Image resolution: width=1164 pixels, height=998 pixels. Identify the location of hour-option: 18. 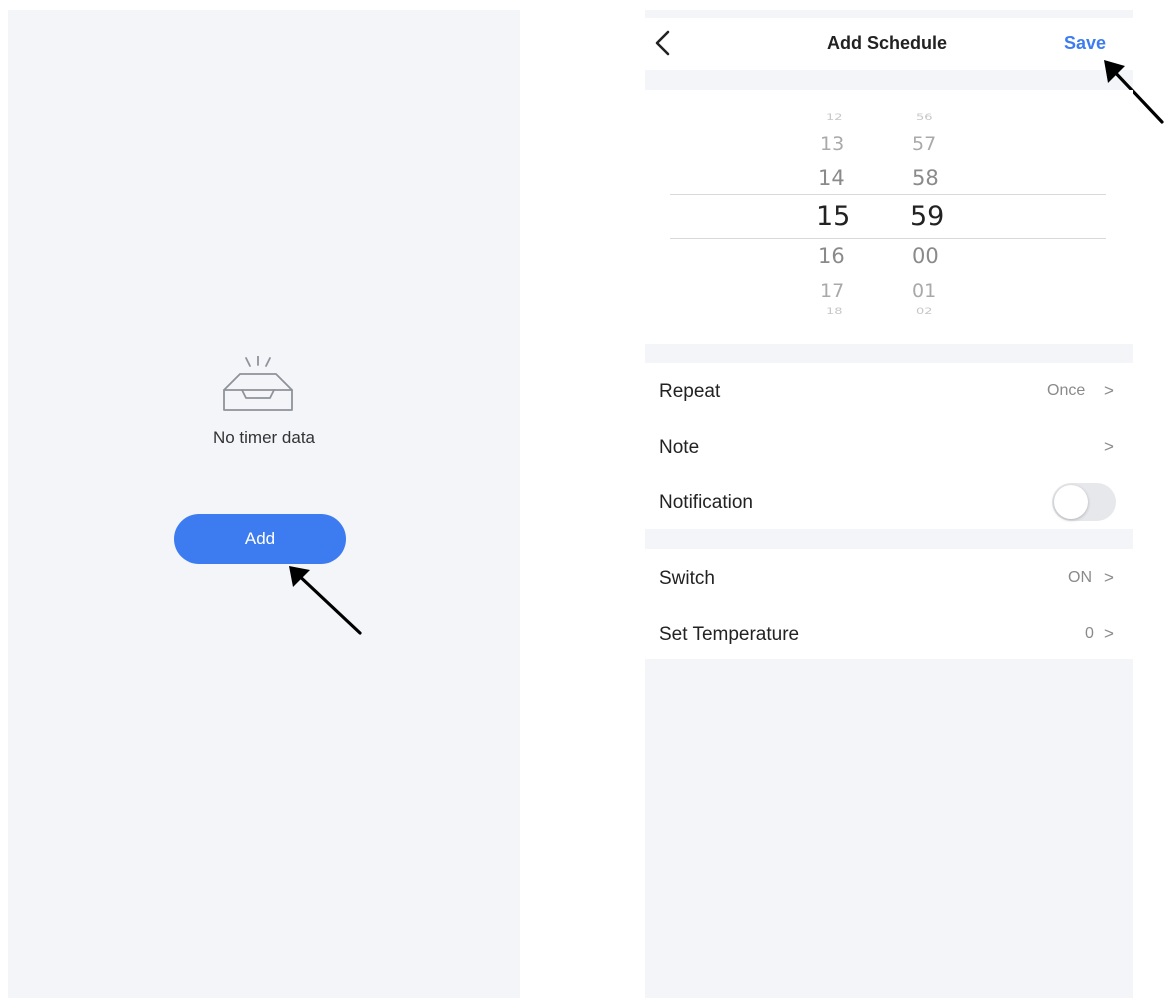
(834, 311).